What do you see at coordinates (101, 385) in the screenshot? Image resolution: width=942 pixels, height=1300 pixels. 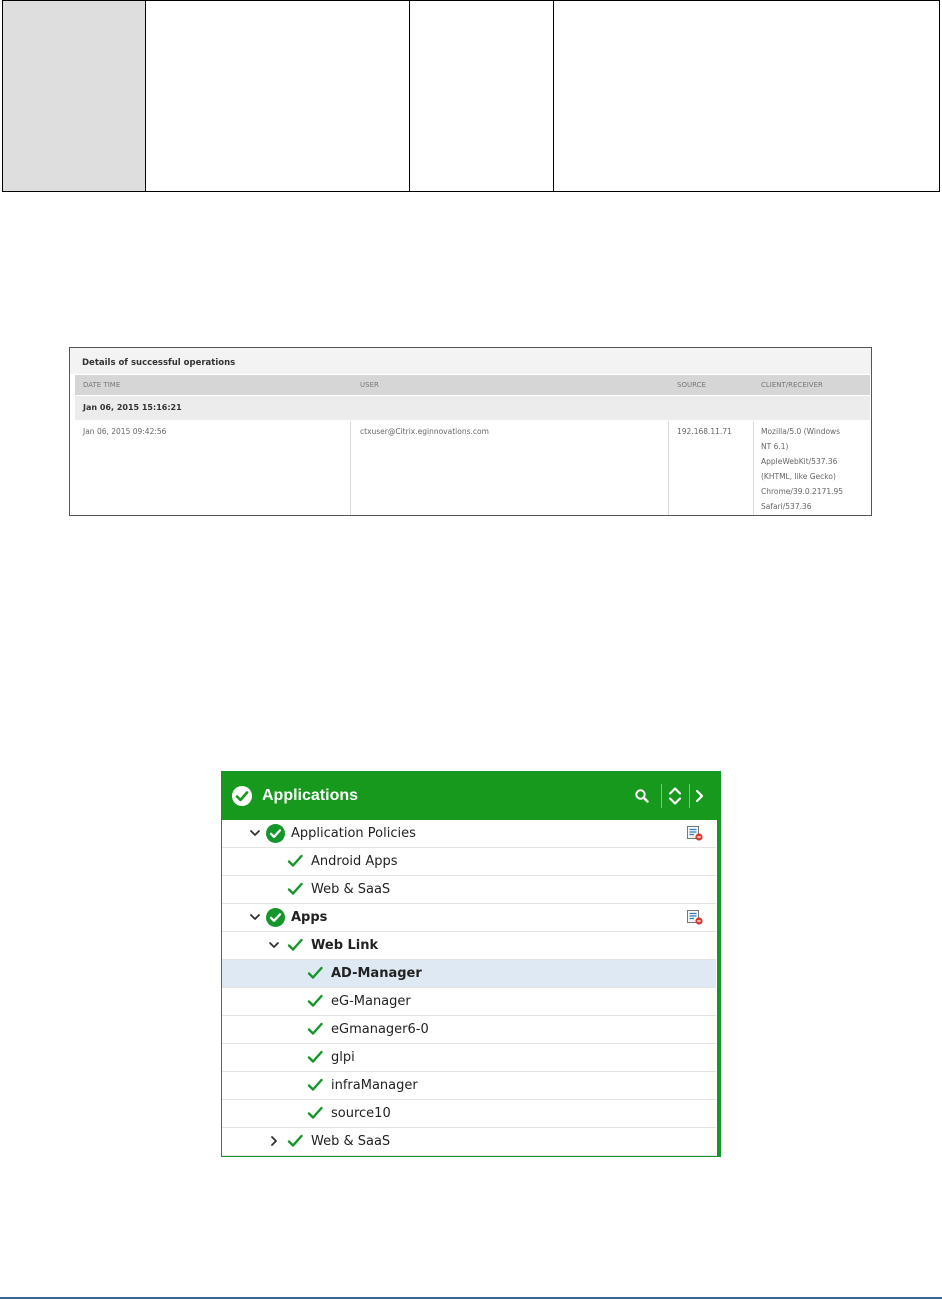 I see `column-header-date-time: DATE TIME` at bounding box center [101, 385].